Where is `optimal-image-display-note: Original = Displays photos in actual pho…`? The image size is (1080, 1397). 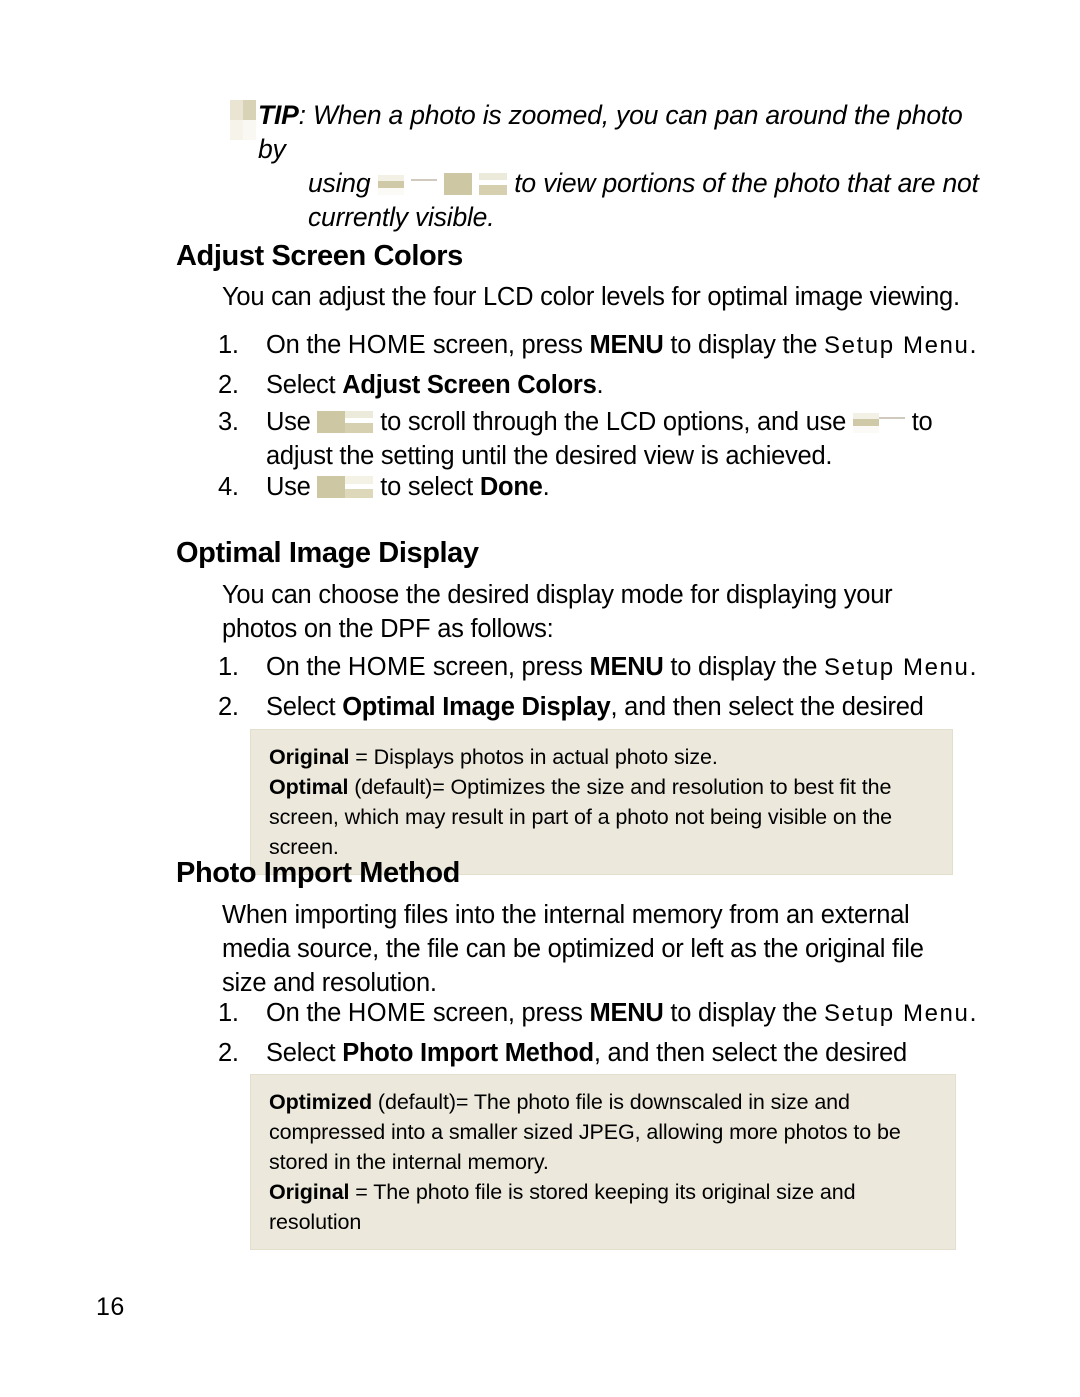 optimal-image-display-note: Original = Displays photos in actual pho… is located at coordinates (601, 802).